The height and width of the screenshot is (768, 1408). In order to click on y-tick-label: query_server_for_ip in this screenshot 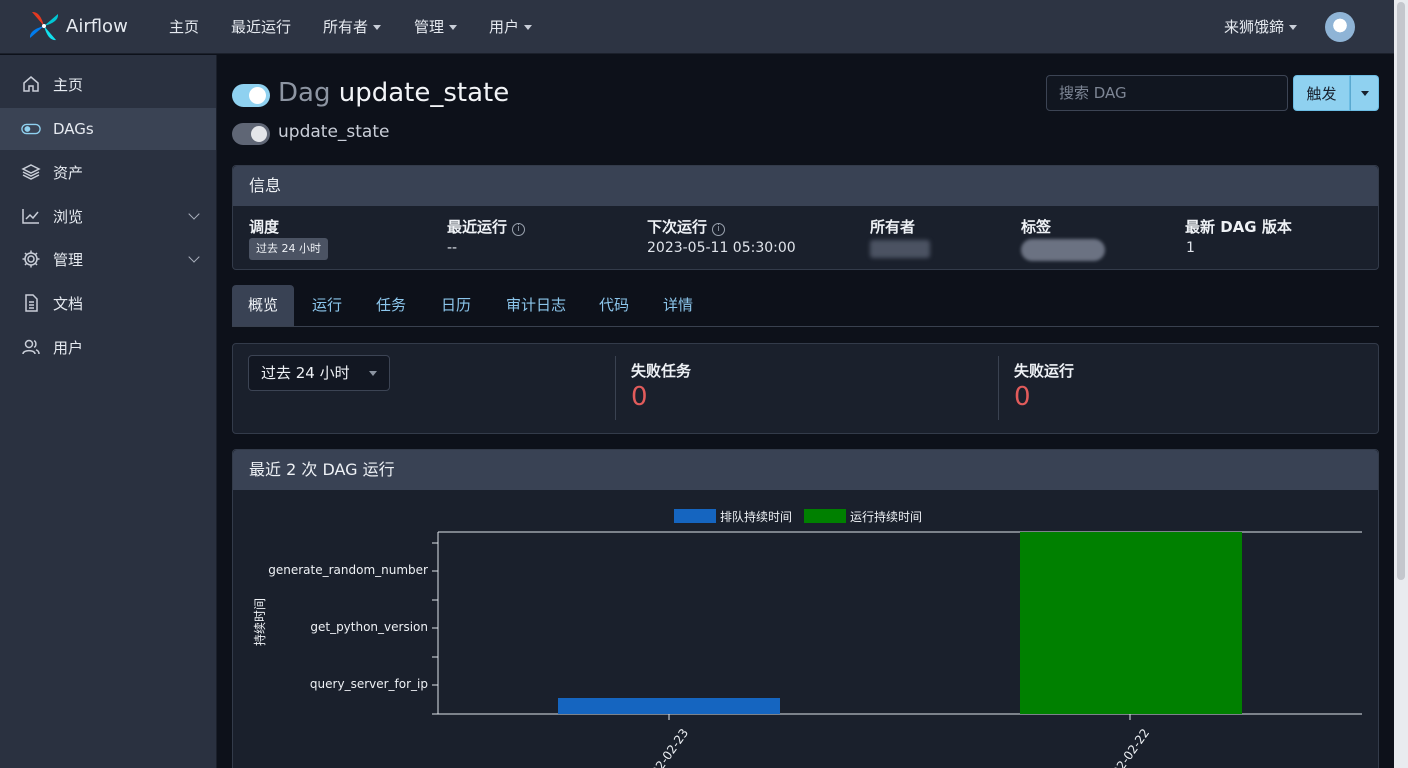, I will do `click(368, 684)`.